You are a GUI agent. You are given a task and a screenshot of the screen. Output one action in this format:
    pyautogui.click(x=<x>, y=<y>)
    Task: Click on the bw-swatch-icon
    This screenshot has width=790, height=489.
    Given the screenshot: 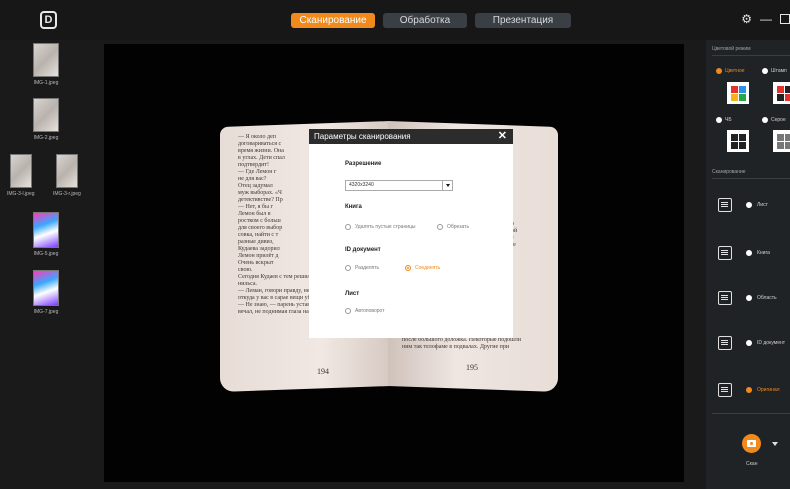 What is the action you would take?
    pyautogui.click(x=738, y=141)
    